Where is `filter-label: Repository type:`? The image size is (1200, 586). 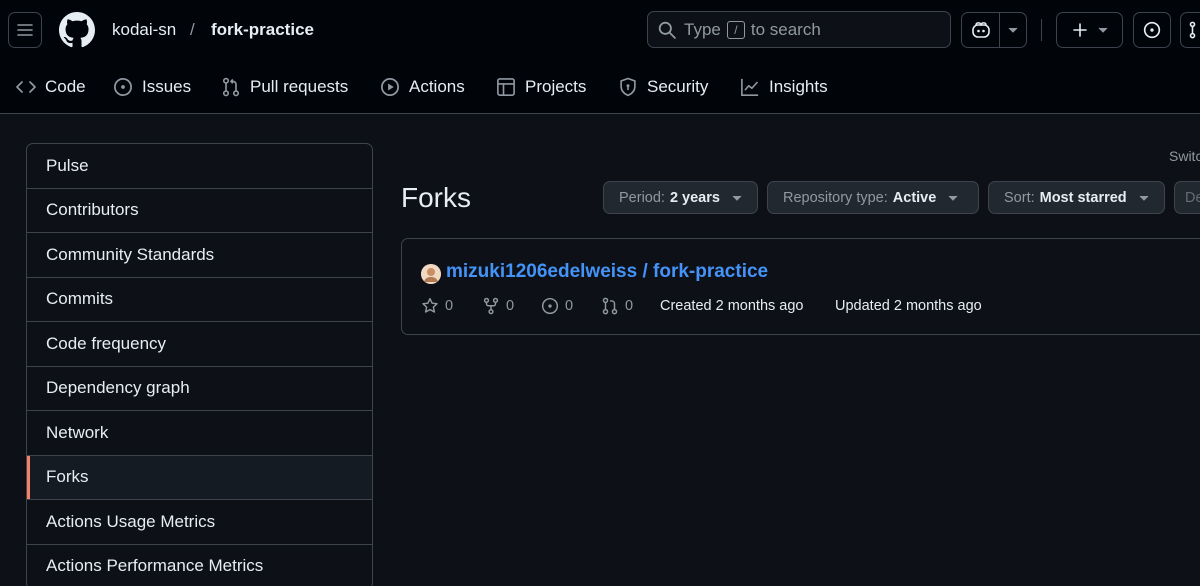
filter-label: Repository type: is located at coordinates (835, 197).